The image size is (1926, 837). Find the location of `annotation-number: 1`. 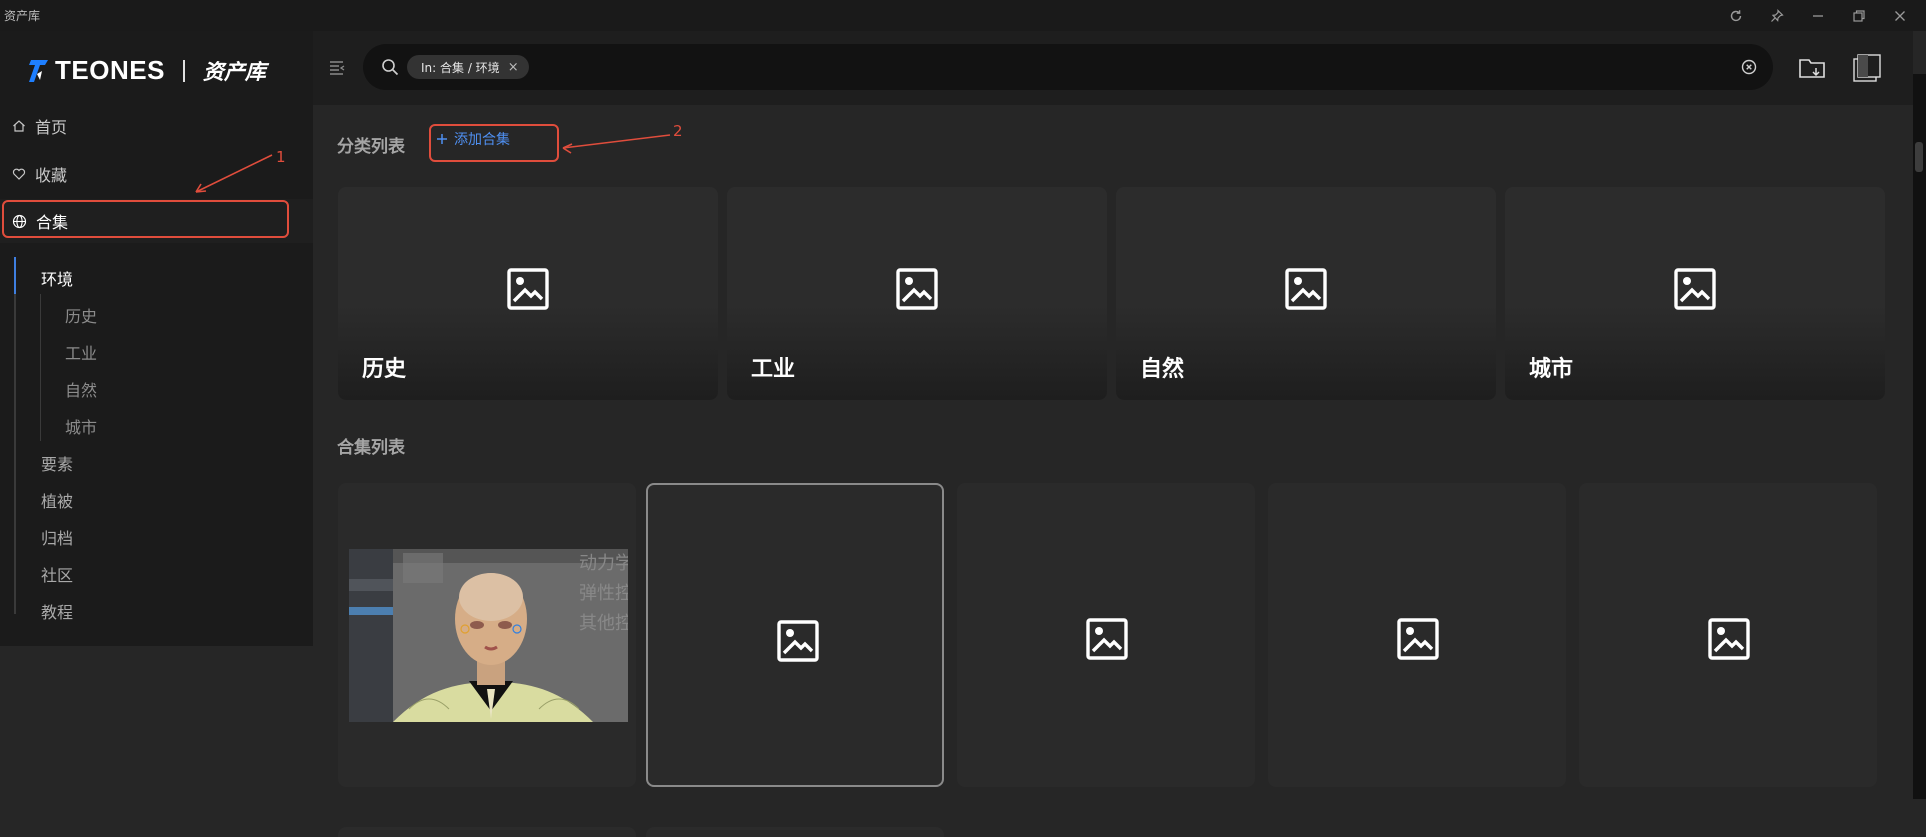

annotation-number: 1 is located at coordinates (281, 157).